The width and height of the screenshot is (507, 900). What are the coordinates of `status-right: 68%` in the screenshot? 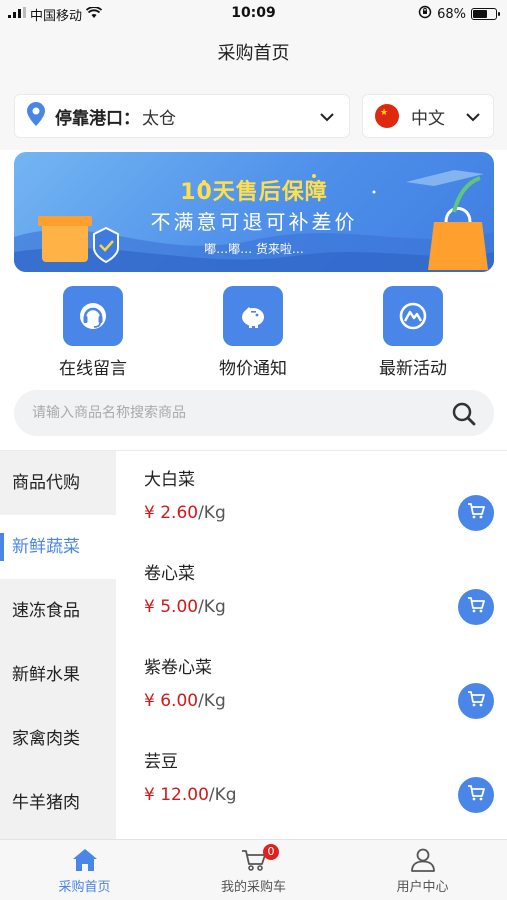 It's located at (459, 14).